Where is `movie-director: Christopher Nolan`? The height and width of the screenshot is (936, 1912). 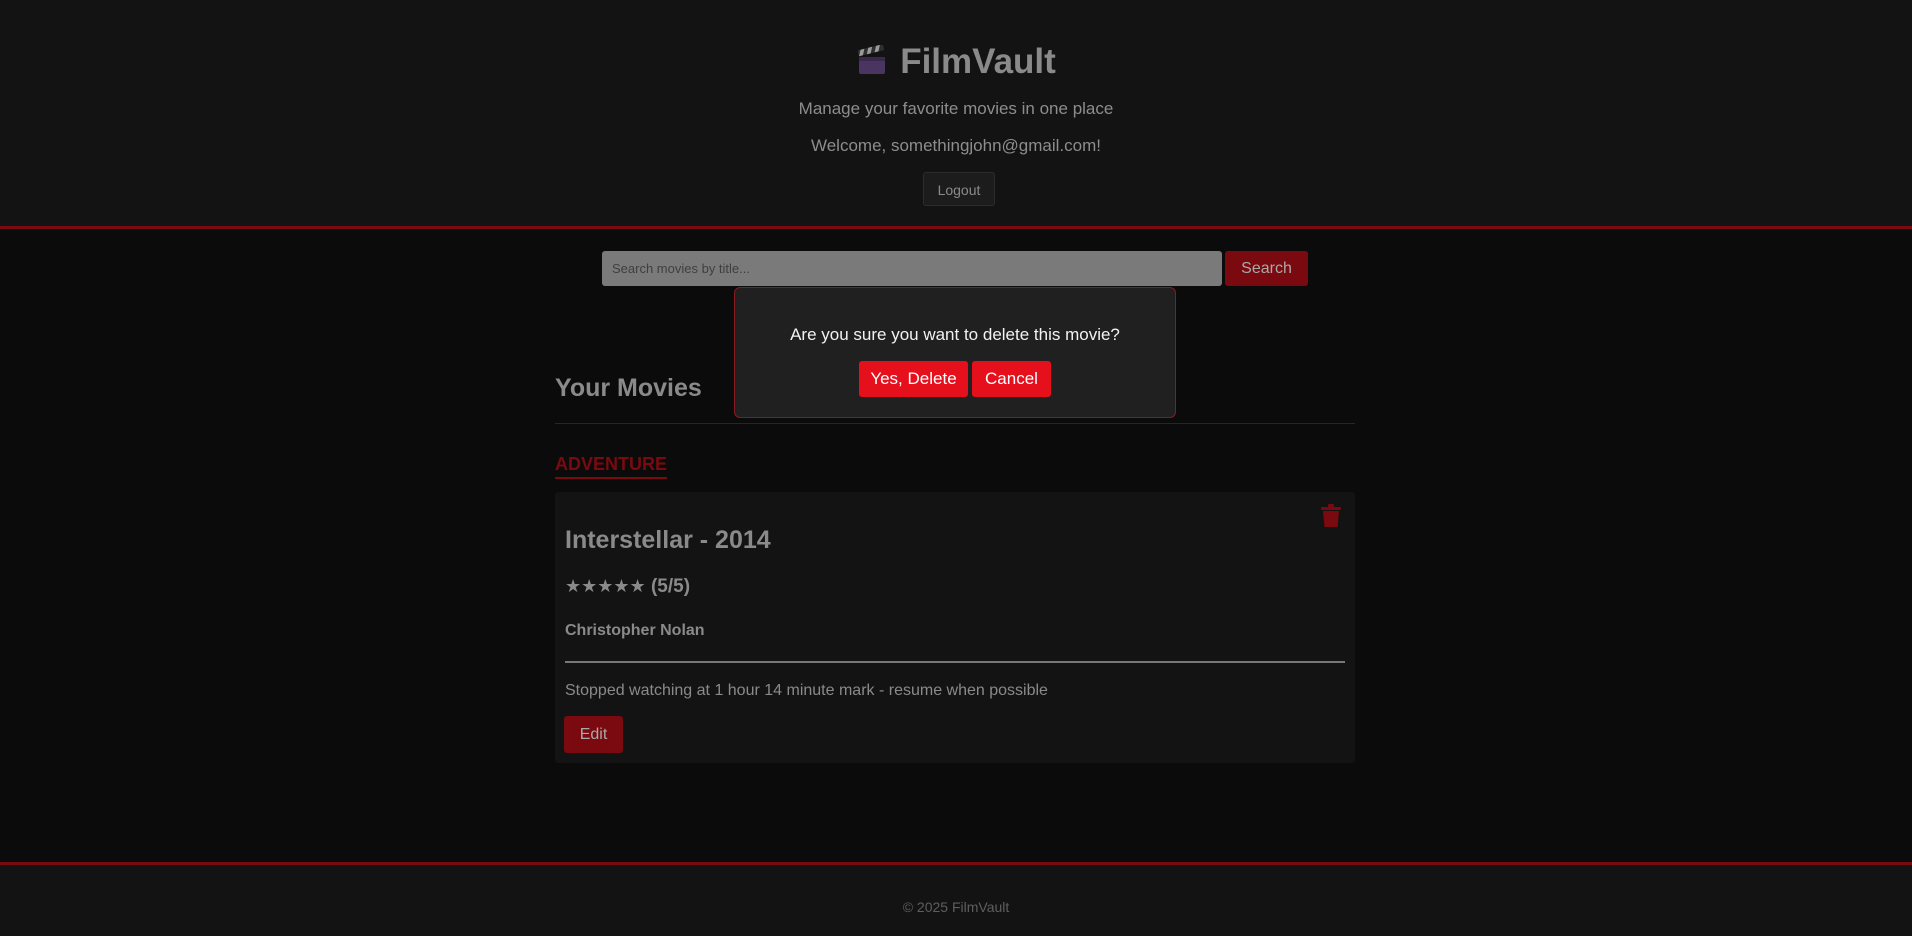
movie-director: Christopher Nolan is located at coordinates (635, 630).